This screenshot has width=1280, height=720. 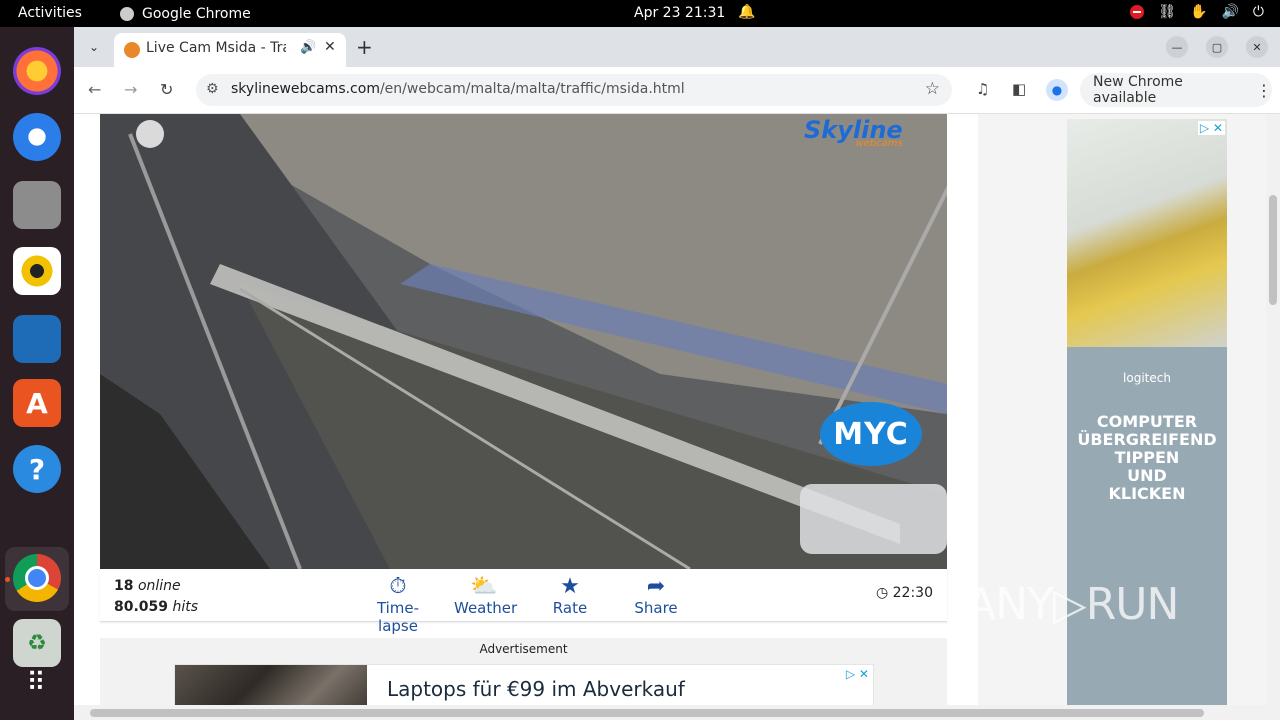 What do you see at coordinates (570, 586) in the screenshot?
I see `star-icon: ★` at bounding box center [570, 586].